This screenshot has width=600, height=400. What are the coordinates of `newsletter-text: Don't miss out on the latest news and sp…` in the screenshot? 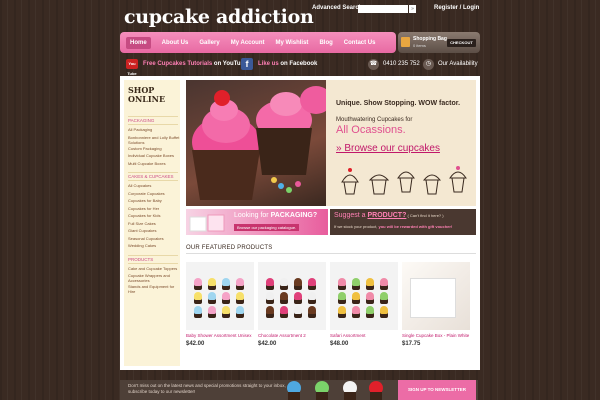 It's located at (207, 388).